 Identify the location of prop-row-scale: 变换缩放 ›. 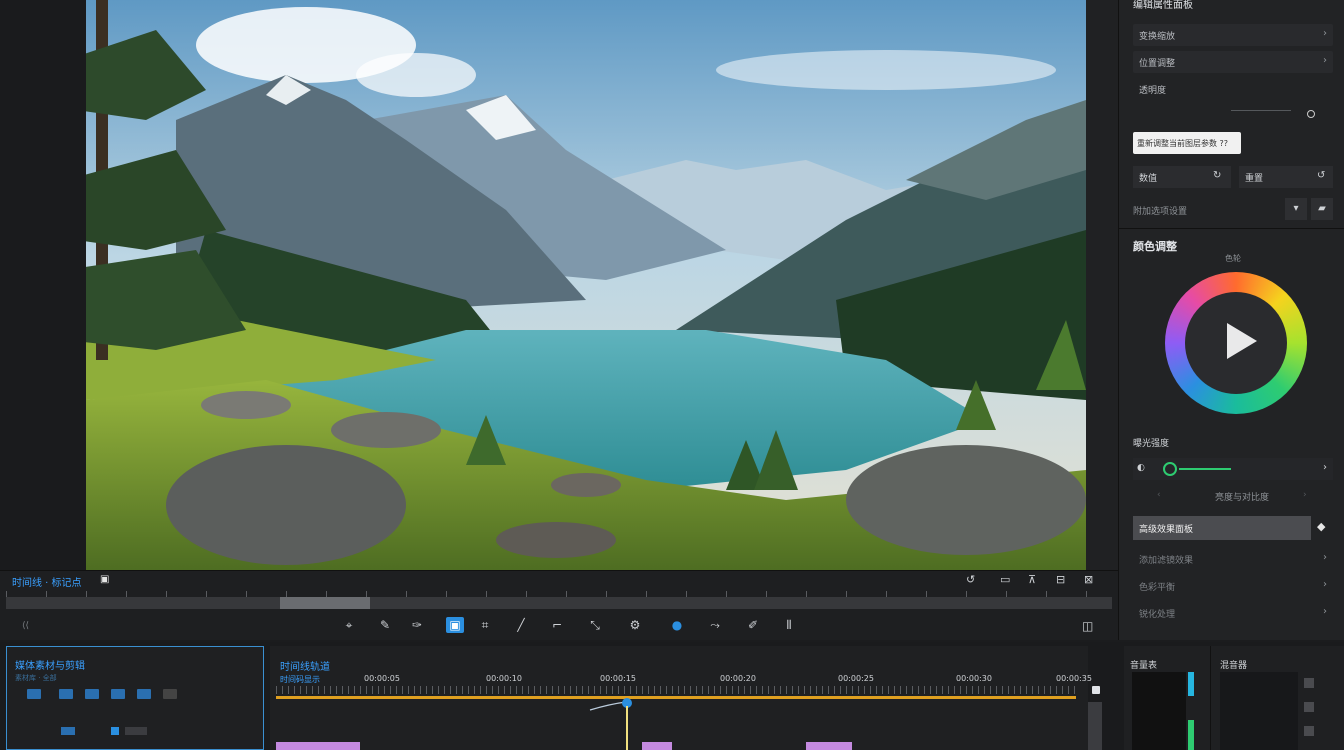
(1233, 35).